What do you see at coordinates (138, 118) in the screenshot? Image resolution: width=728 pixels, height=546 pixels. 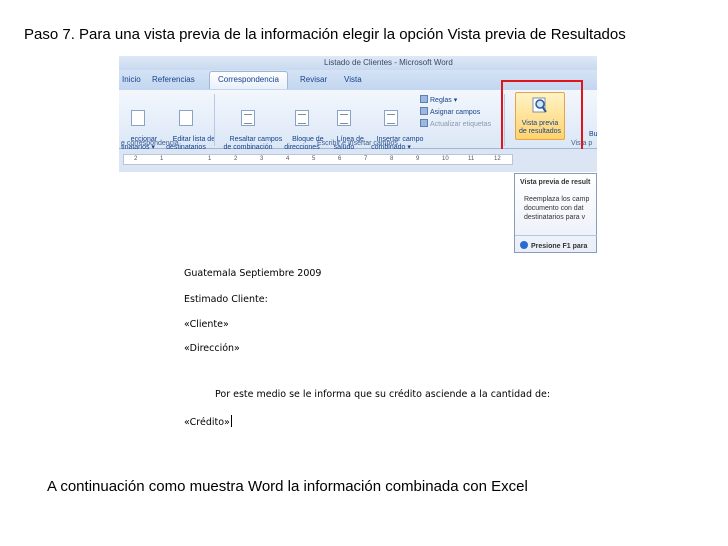 I see `recipients-icon` at bounding box center [138, 118].